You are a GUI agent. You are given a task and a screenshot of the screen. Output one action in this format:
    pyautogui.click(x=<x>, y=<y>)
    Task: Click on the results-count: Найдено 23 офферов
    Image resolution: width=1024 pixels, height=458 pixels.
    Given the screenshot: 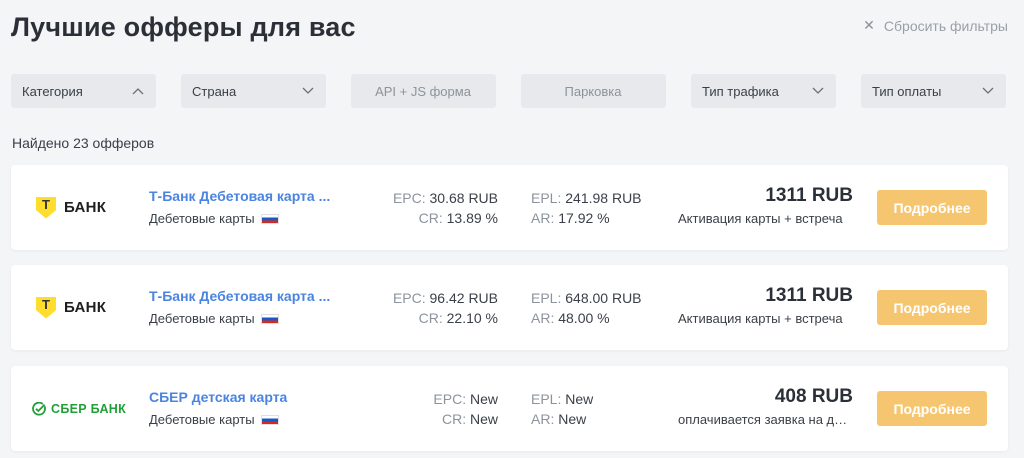 What is the action you would take?
    pyautogui.click(x=83, y=143)
    